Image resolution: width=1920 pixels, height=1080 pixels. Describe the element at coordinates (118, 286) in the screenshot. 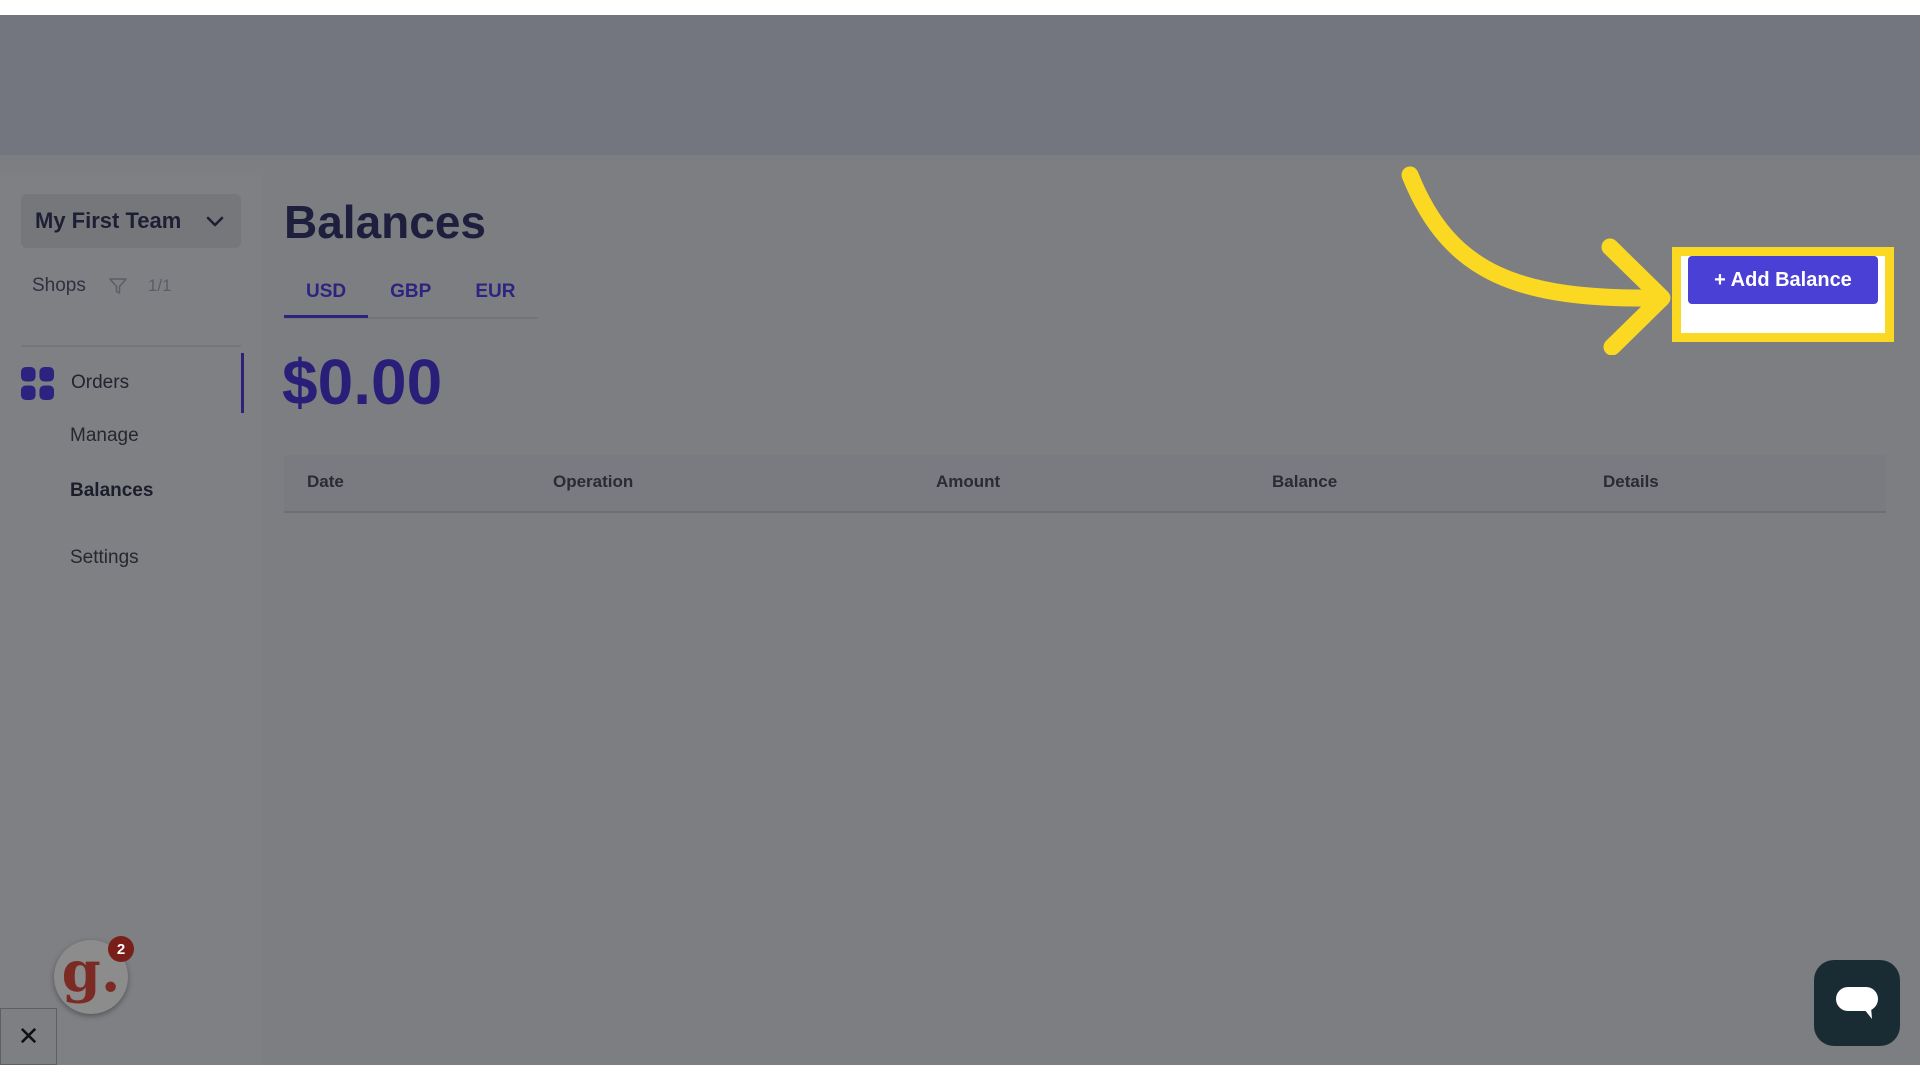

I see `filter-icon` at that location.